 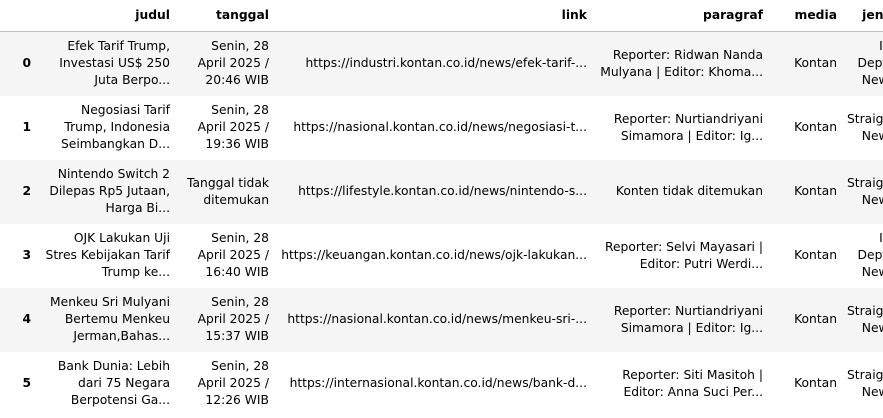 I want to click on cell-paragraf: Konten tidak ditemukan, so click(x=689, y=191).